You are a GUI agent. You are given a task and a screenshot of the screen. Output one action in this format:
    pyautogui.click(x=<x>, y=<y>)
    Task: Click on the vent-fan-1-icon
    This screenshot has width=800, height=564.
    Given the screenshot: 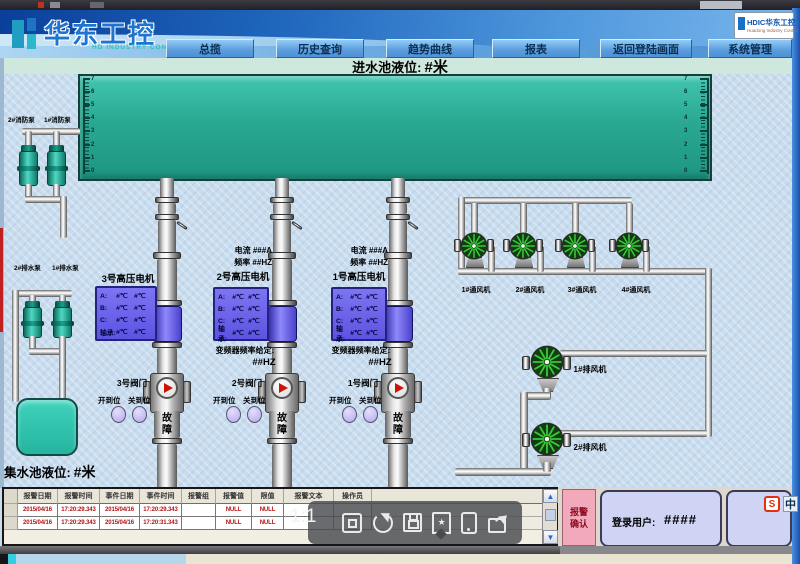 What is the action you would take?
    pyautogui.click(x=474, y=246)
    